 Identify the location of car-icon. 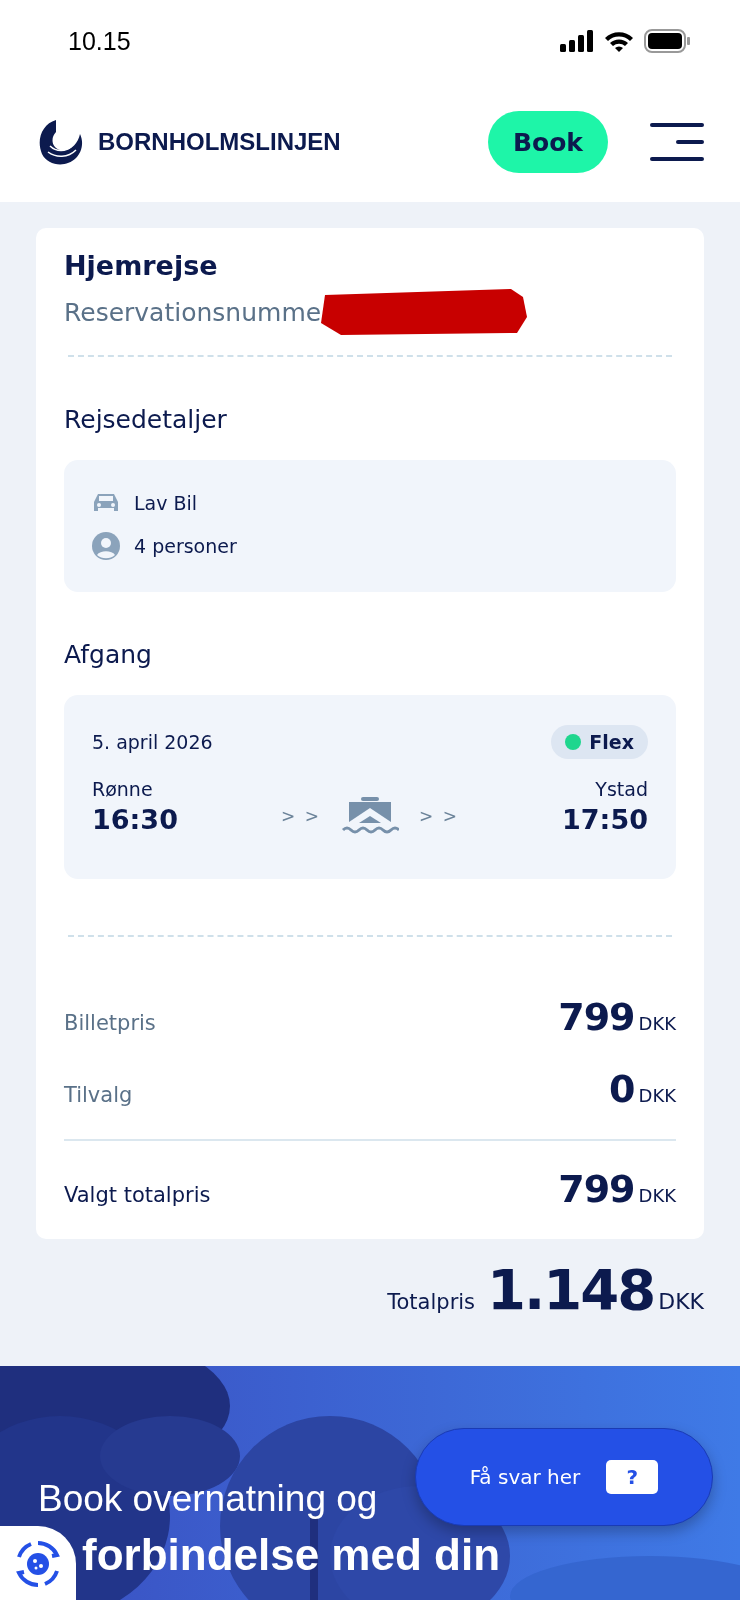
(106, 503).